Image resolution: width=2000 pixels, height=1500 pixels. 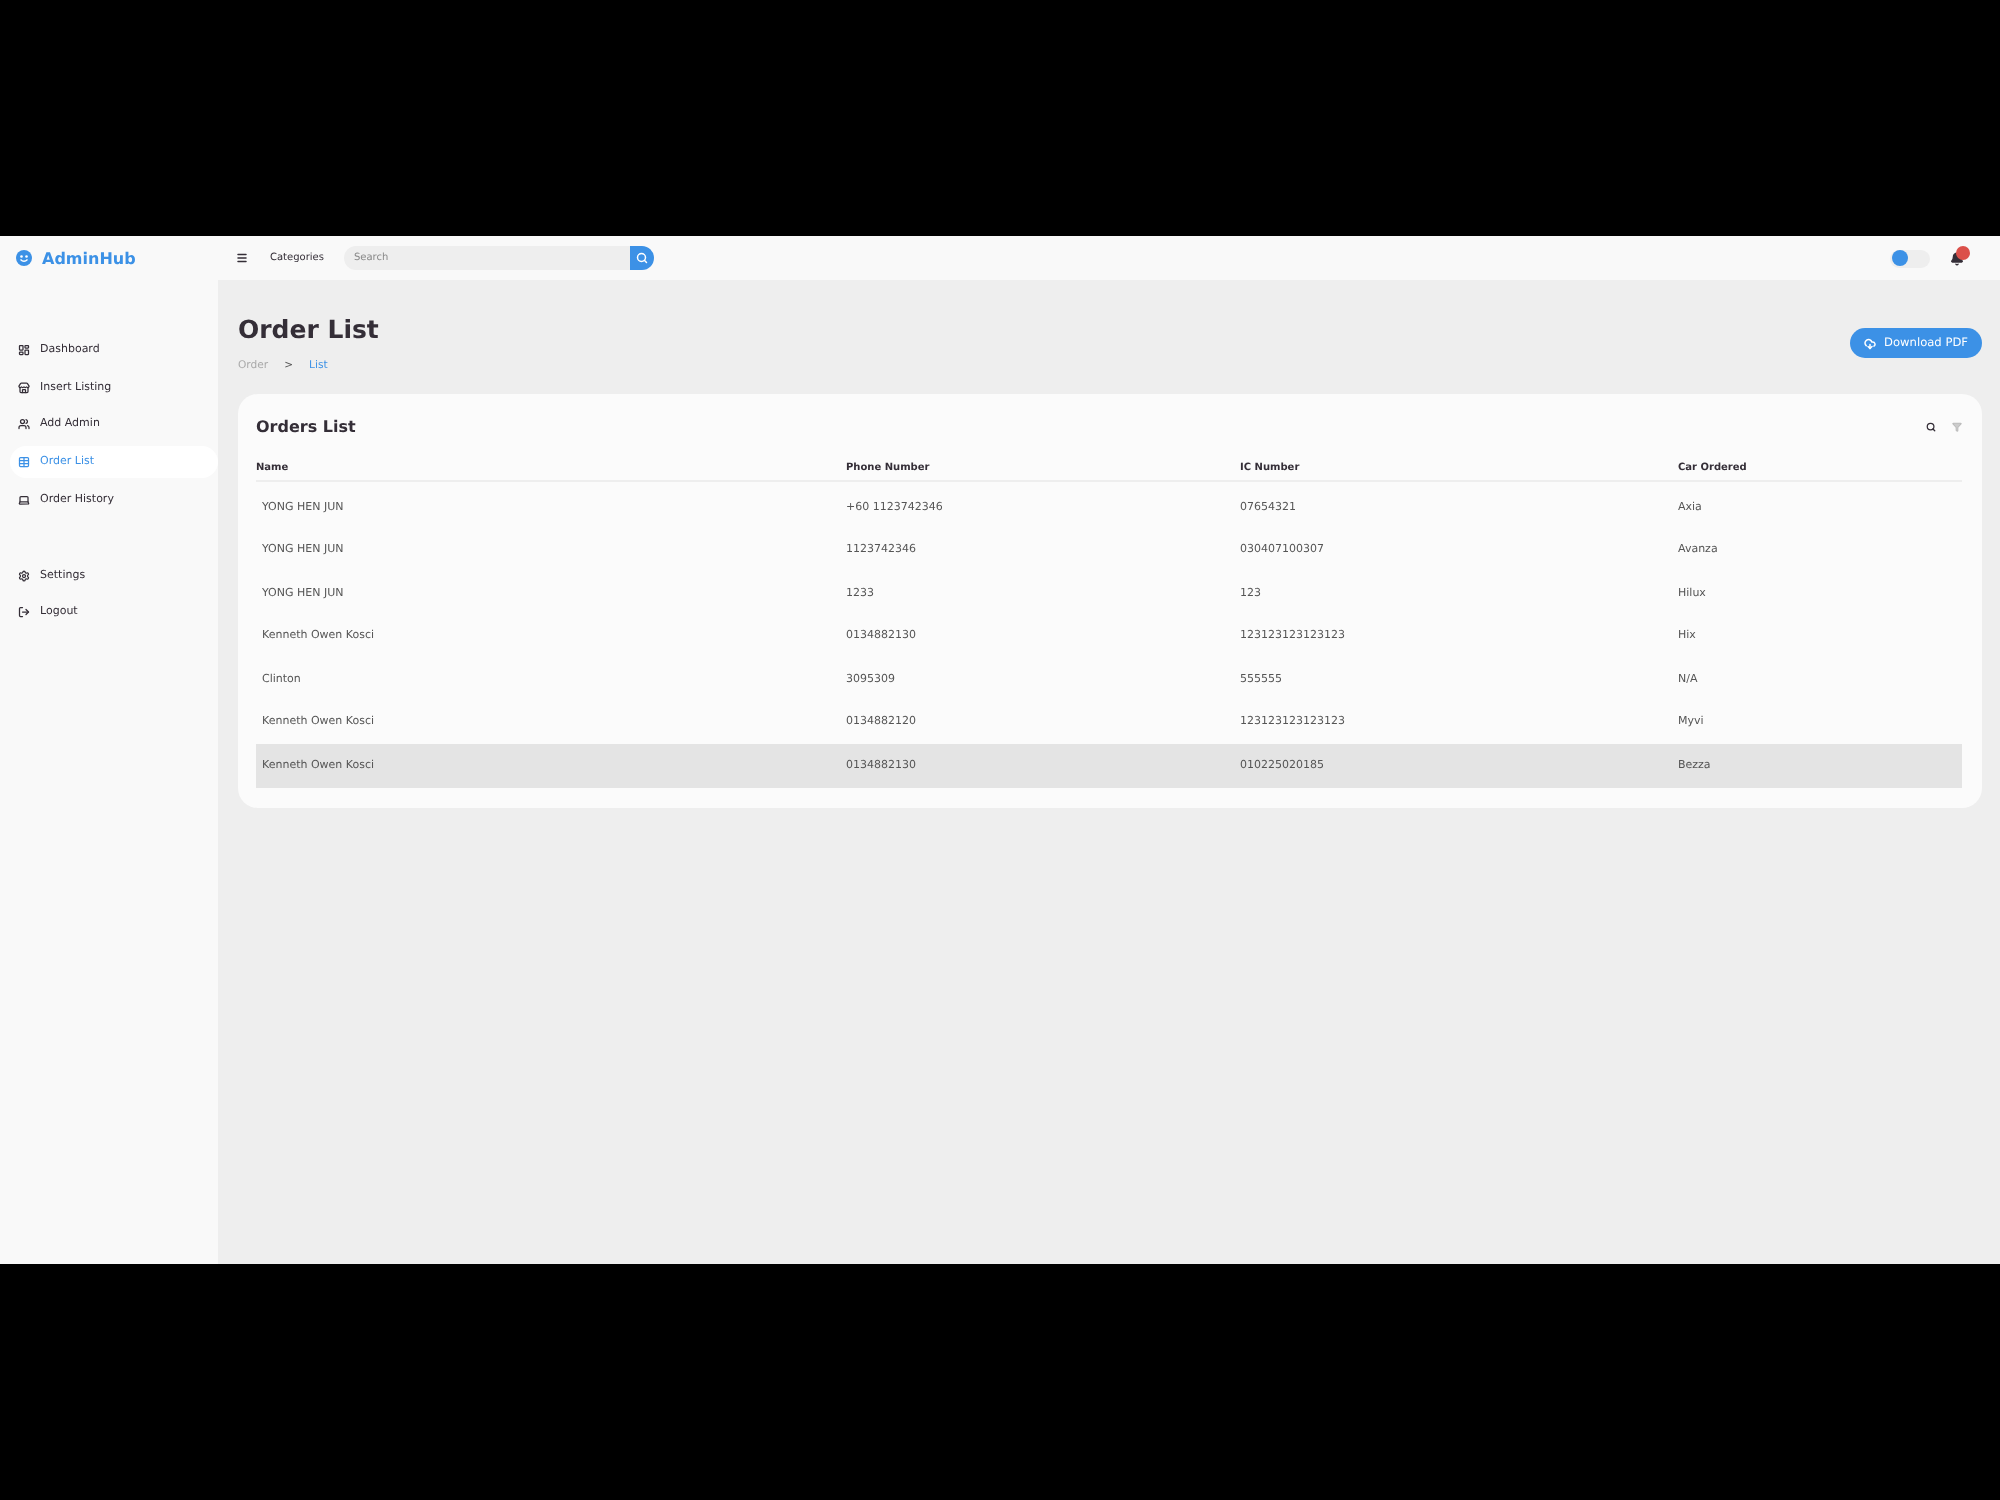 What do you see at coordinates (308, 329) in the screenshot?
I see `page-title: Order List` at bounding box center [308, 329].